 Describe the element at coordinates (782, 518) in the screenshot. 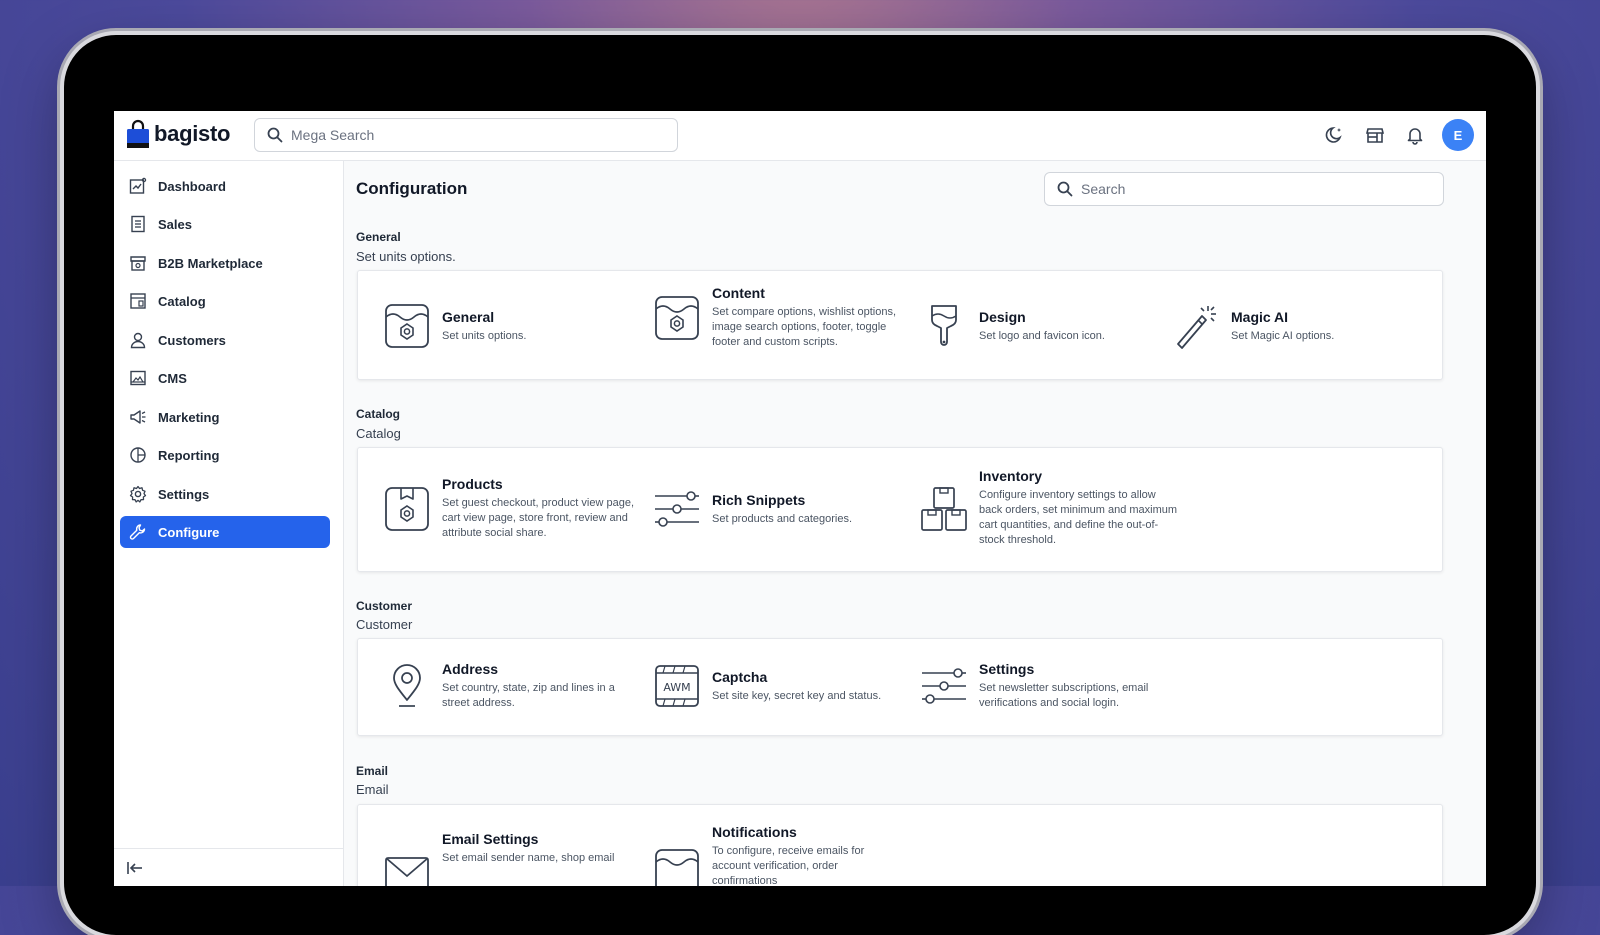

I see `config-item-description: Set products and categories.` at that location.